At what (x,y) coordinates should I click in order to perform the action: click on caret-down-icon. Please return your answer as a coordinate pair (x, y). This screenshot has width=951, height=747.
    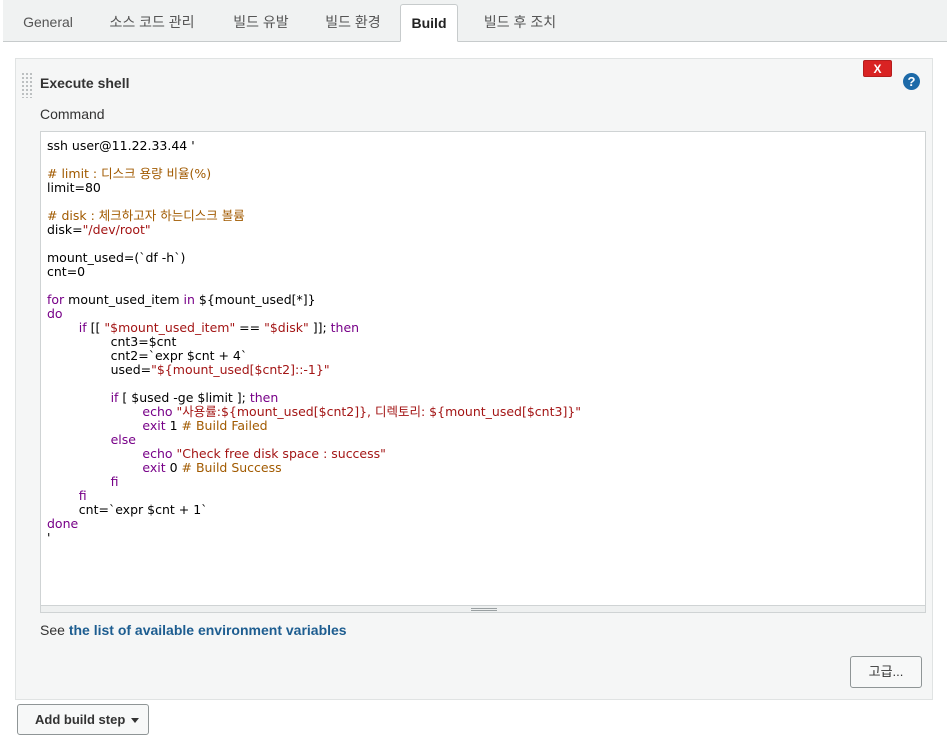
    Looking at the image, I should click on (135, 721).